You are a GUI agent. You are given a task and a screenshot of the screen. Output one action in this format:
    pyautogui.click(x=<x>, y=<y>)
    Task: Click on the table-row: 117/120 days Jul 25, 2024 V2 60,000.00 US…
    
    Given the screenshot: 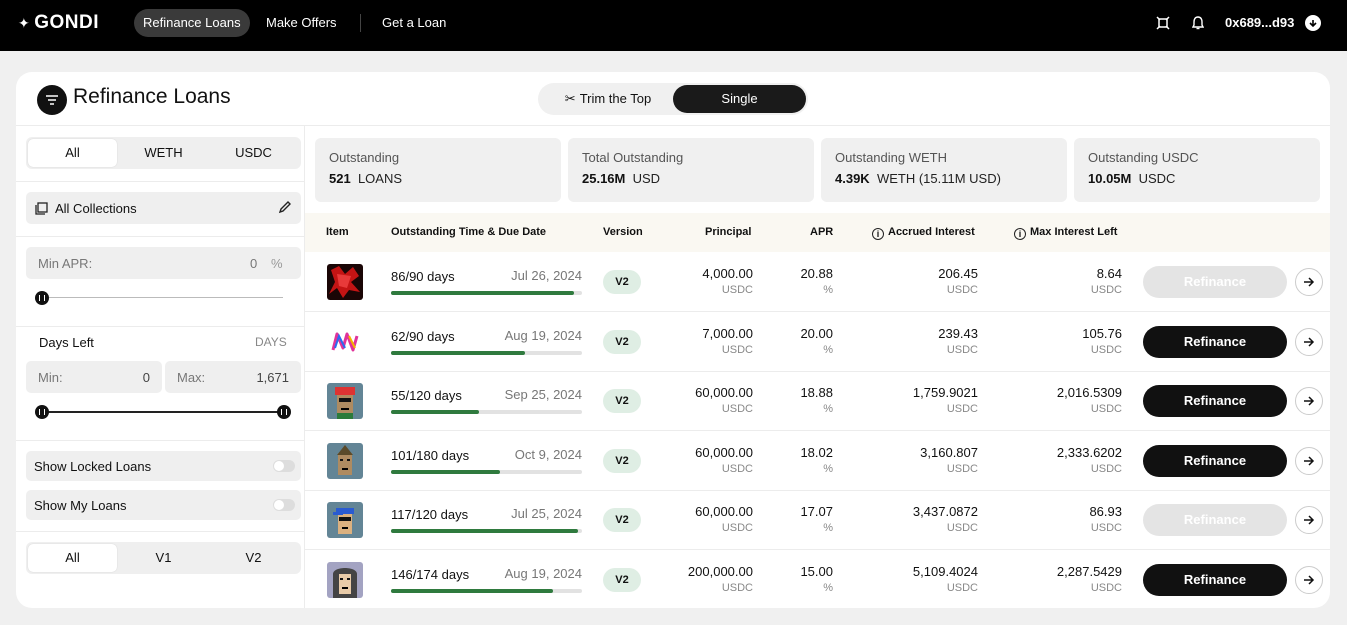 What is the action you would take?
    pyautogui.click(x=817, y=520)
    